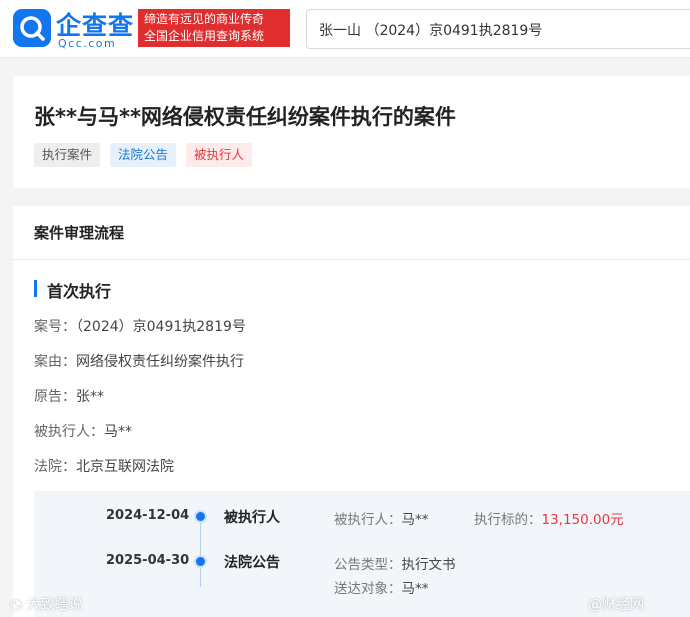  I want to click on field-value: 马**, so click(118, 432).